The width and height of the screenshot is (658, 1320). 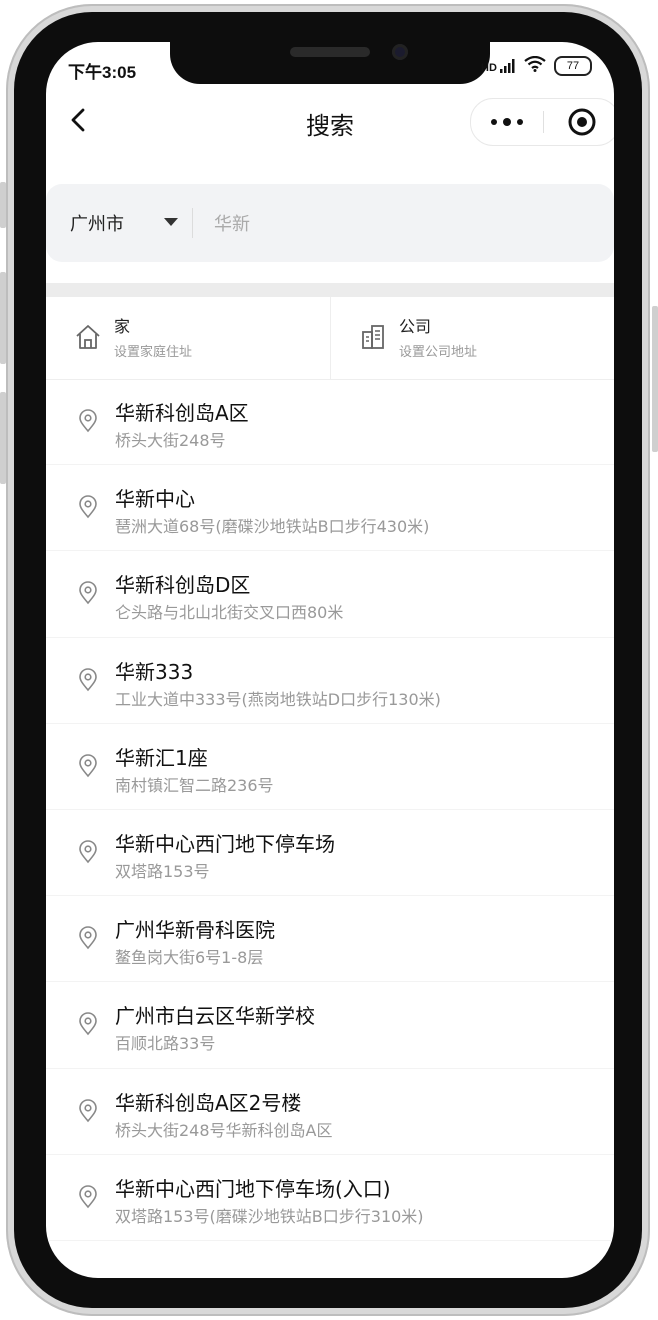 I want to click on home-icon, so click(x=88, y=337).